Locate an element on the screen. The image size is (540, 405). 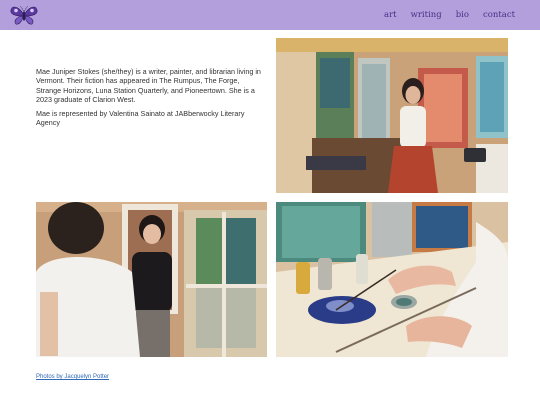
nav-link-contact: contact is located at coordinates (499, 15).